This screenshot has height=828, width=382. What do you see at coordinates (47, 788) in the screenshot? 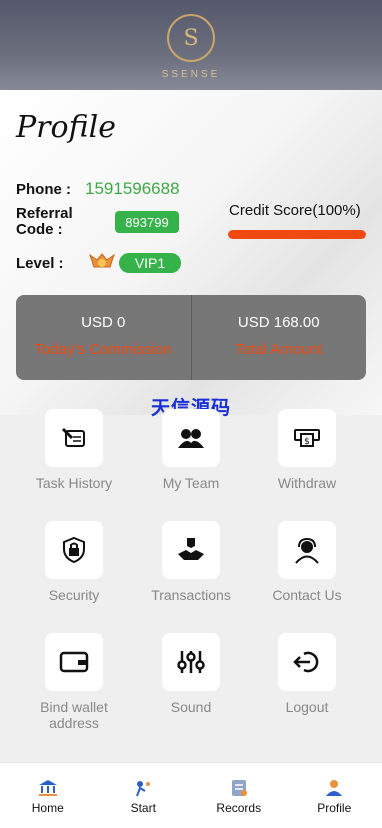
I see `bank-icon` at bounding box center [47, 788].